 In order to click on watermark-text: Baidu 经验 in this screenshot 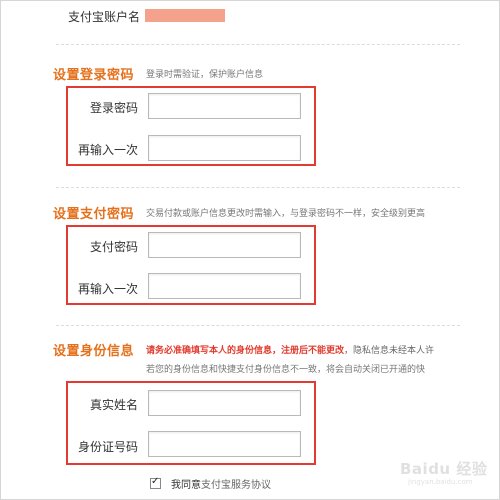, I will do `click(444, 469)`.